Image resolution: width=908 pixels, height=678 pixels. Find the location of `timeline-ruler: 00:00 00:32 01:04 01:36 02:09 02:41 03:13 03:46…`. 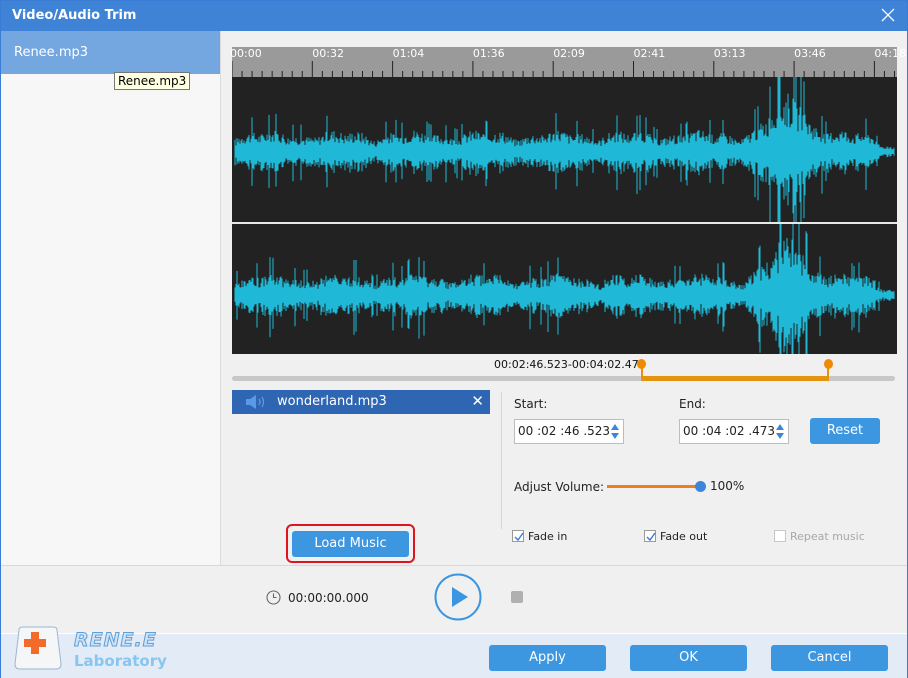

timeline-ruler: 00:00 00:32 01:04 01:36 02:09 02:41 03:13 03:46… is located at coordinates (568, 62).